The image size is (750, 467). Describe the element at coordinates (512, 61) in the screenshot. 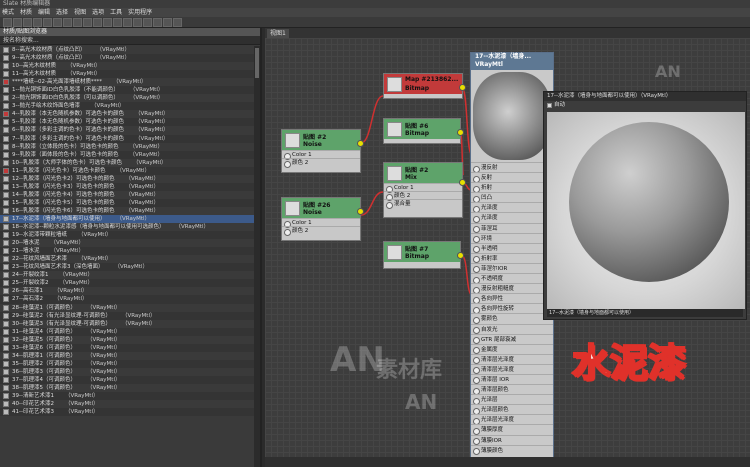

I see `vray-node-header: 17--水泥漆（墙身... VRayMtl` at that location.